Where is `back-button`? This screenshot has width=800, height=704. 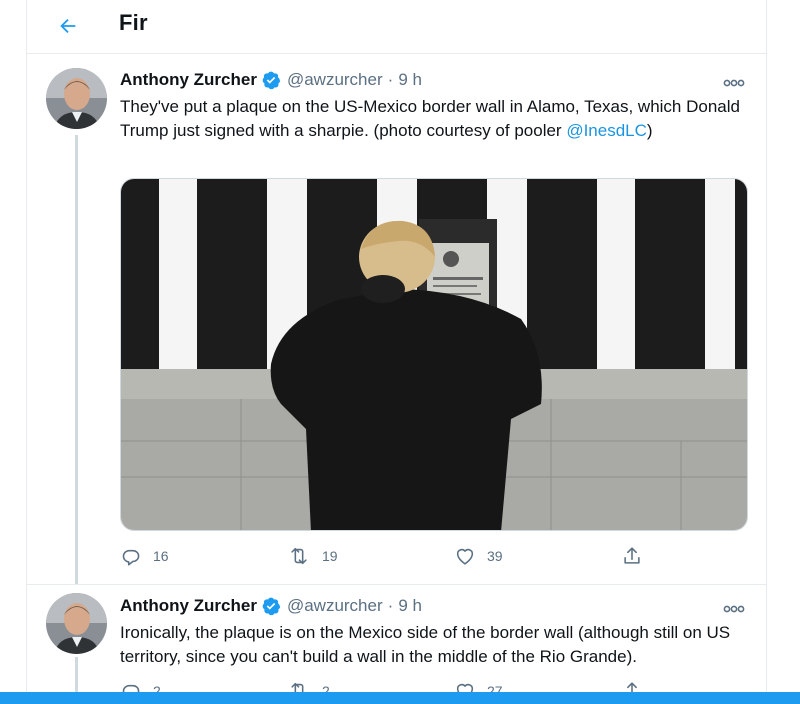
back-button is located at coordinates (68, 26).